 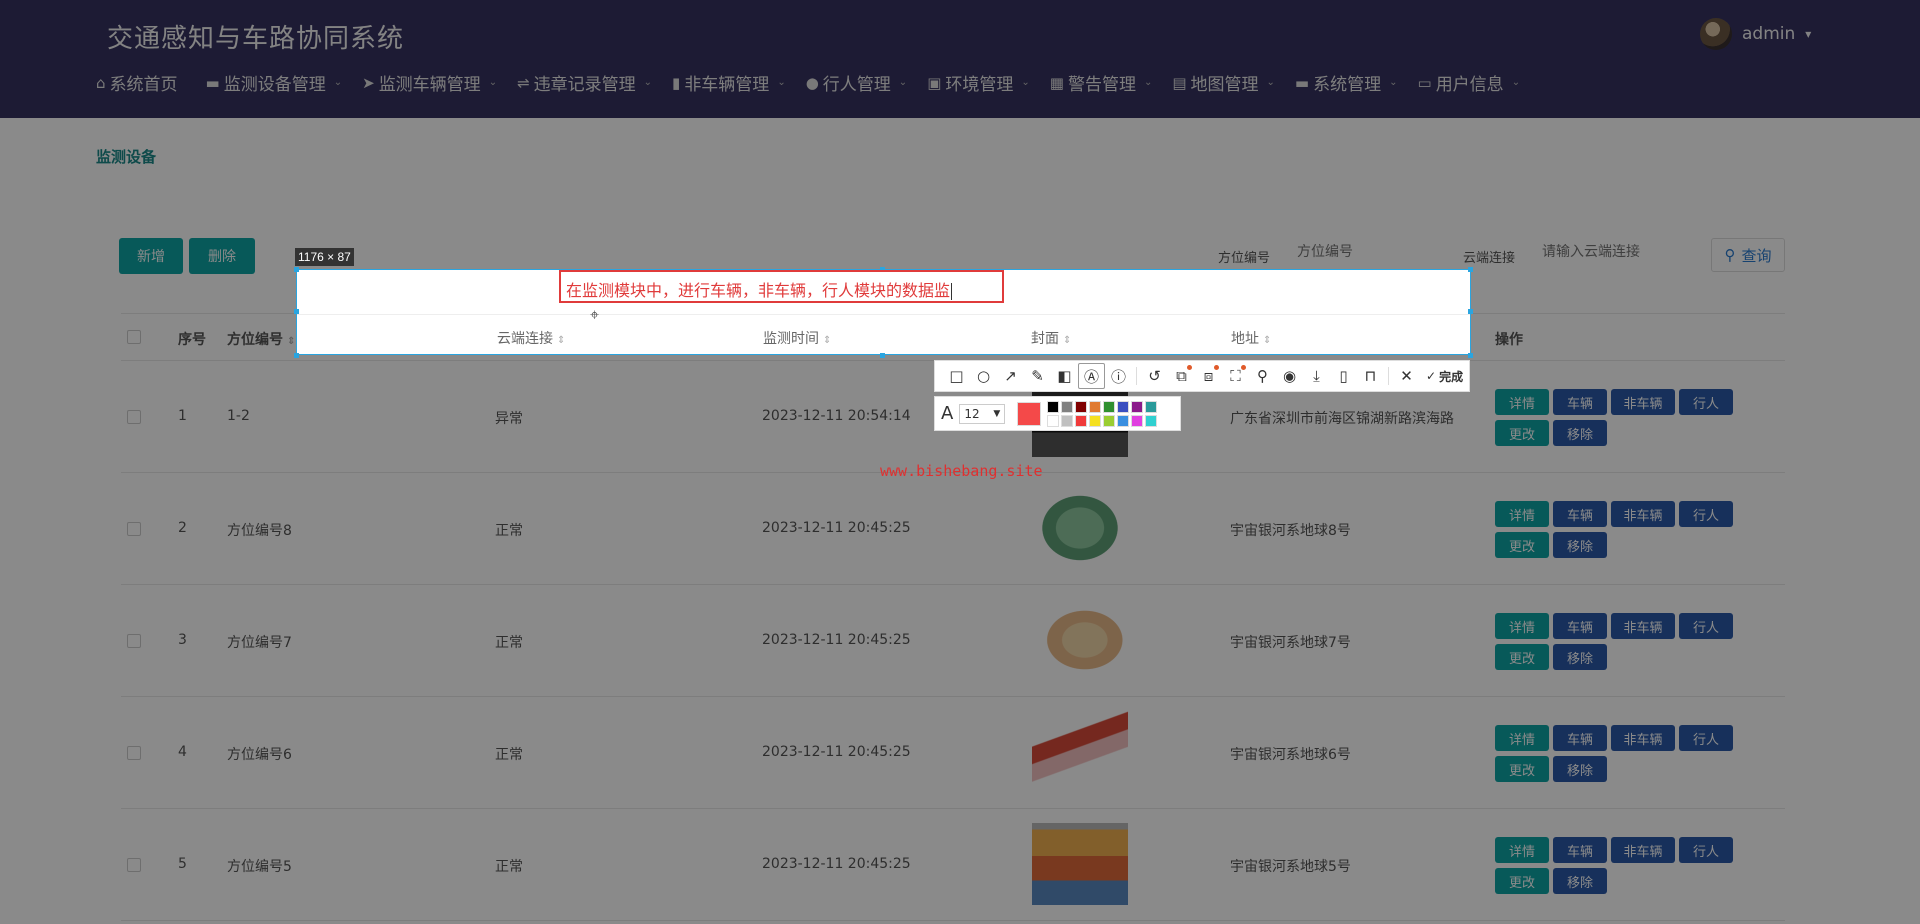 What do you see at coordinates (1406, 376) in the screenshot?
I see `cancel-icon: ✕` at bounding box center [1406, 376].